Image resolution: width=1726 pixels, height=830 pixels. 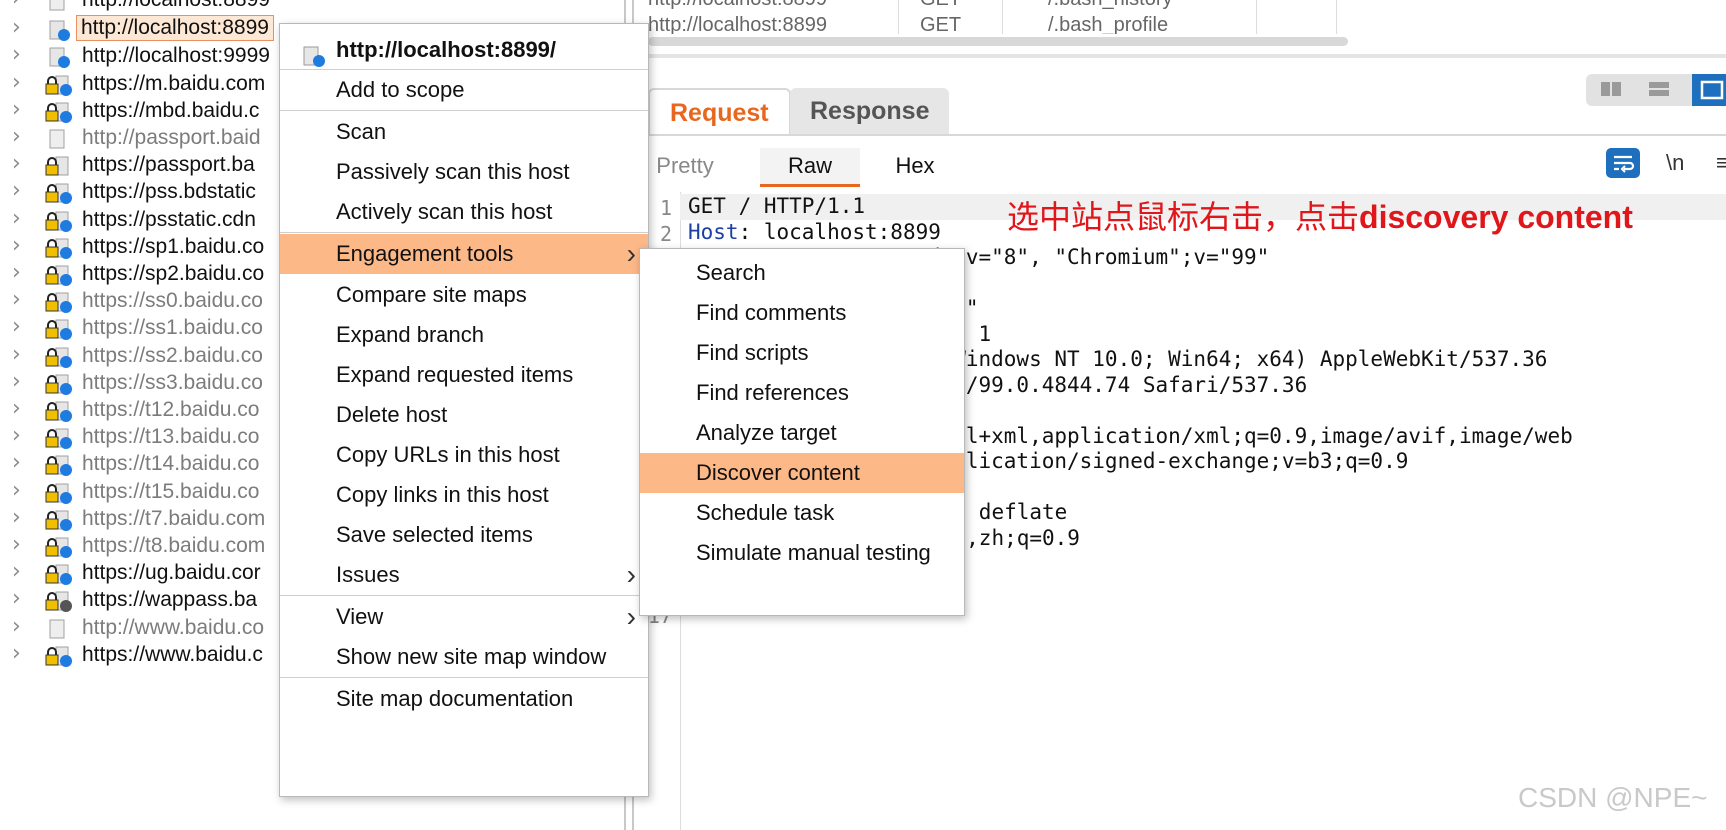 What do you see at coordinates (464, 495) in the screenshot?
I see `menu-item-copy-links-in-this-host: Copy links in this host` at bounding box center [464, 495].